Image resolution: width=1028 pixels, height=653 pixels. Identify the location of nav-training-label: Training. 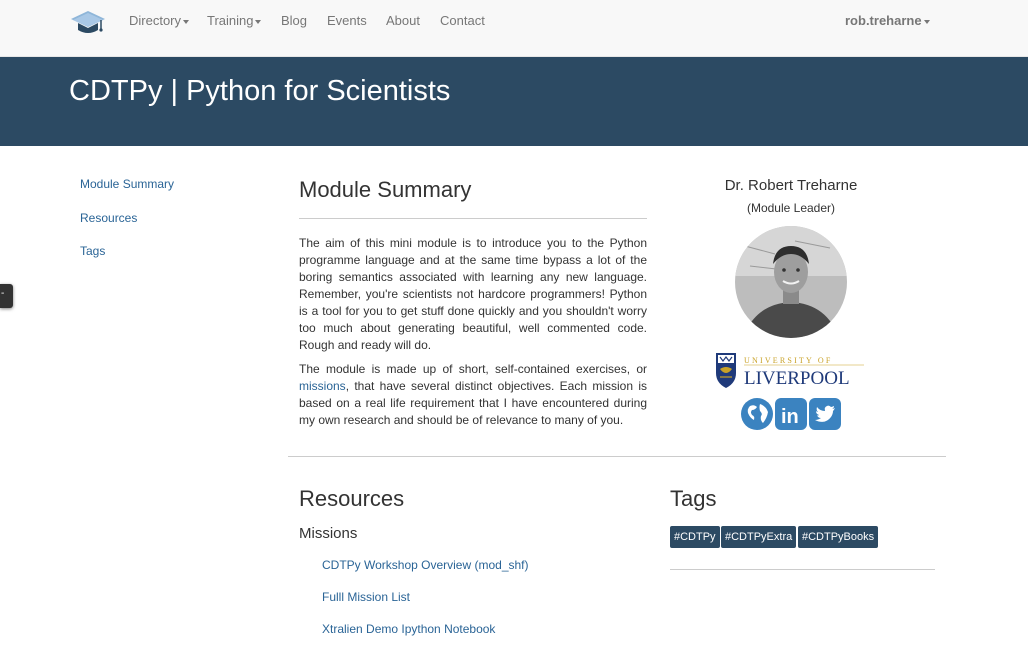
(230, 20).